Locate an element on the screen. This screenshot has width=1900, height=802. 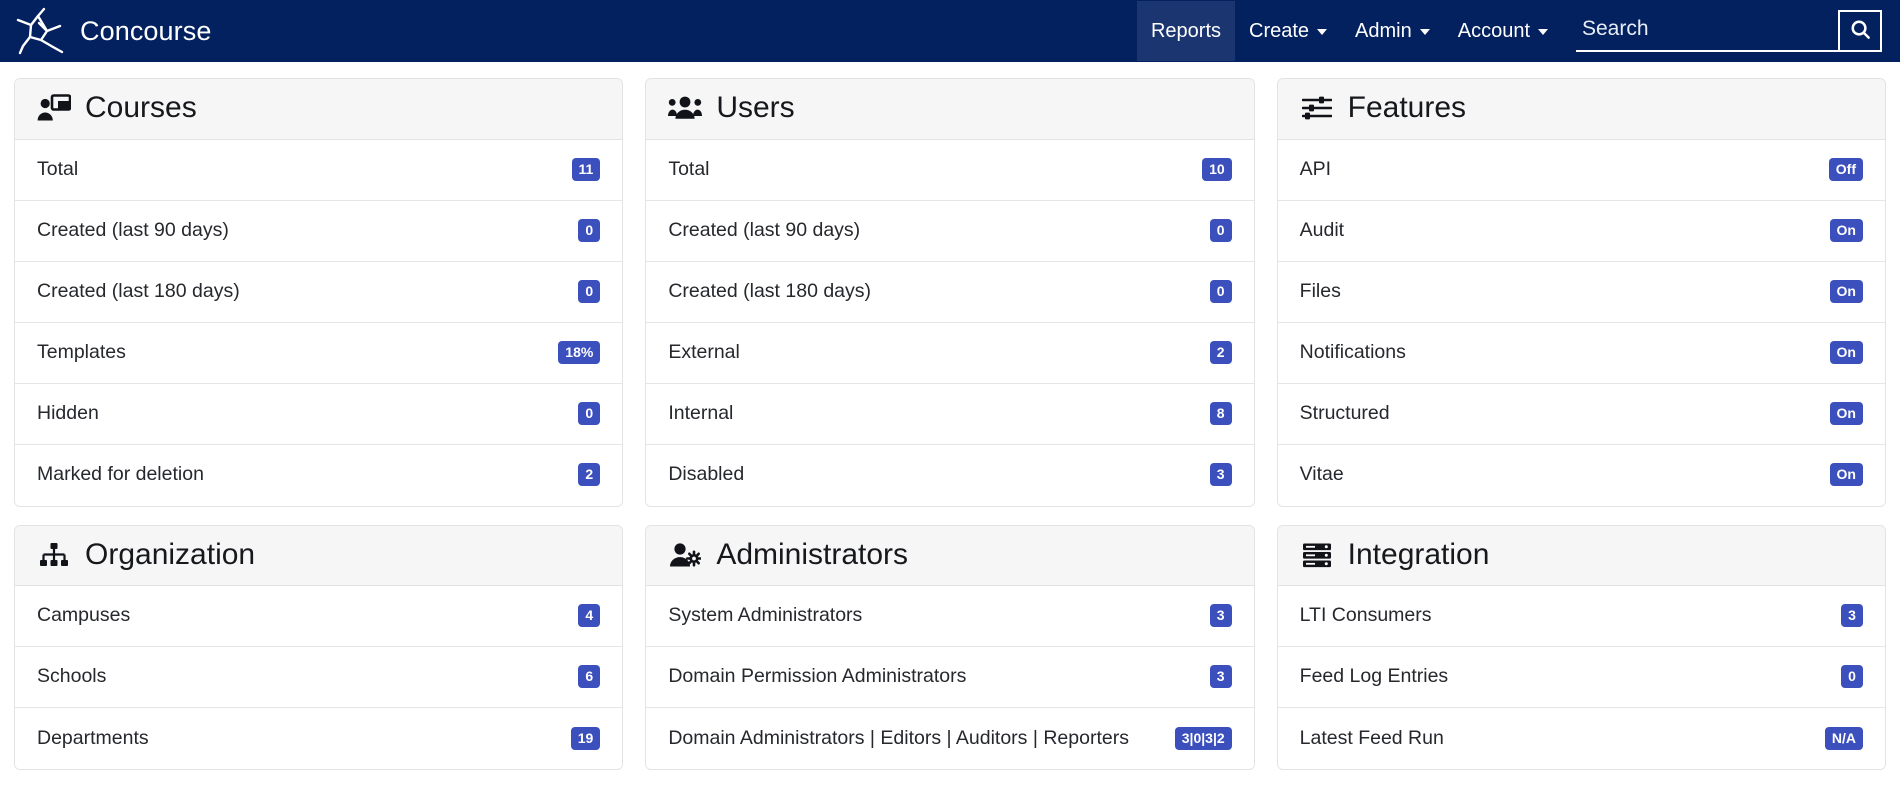
row-label: Internal is located at coordinates (701, 412).